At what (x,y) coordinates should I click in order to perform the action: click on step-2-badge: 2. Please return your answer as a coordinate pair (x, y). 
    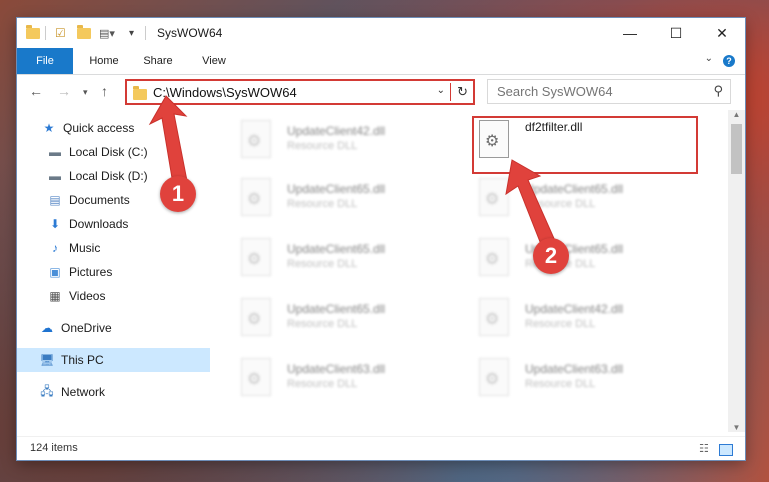
    Looking at the image, I should click on (551, 256).